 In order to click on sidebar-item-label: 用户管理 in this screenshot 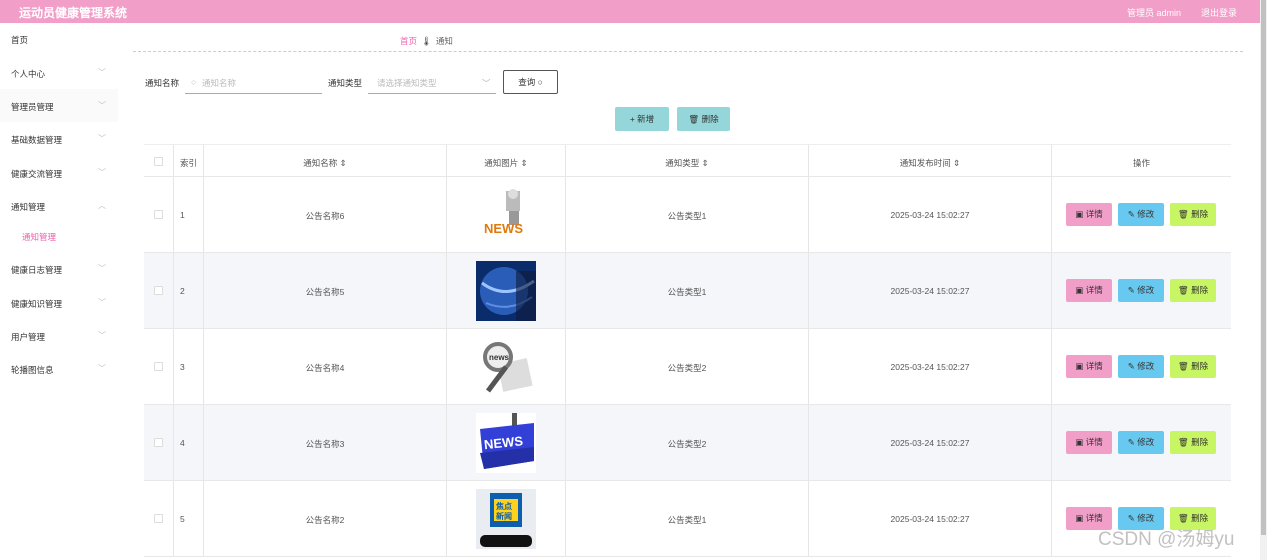, I will do `click(28, 337)`.